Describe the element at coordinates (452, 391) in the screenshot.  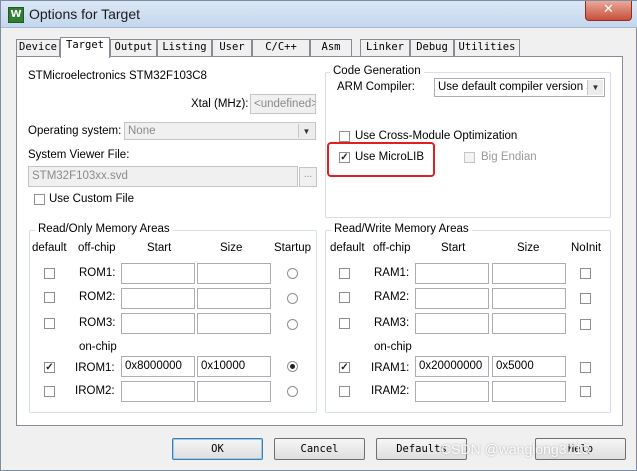
I see `iram2-start-input` at that location.